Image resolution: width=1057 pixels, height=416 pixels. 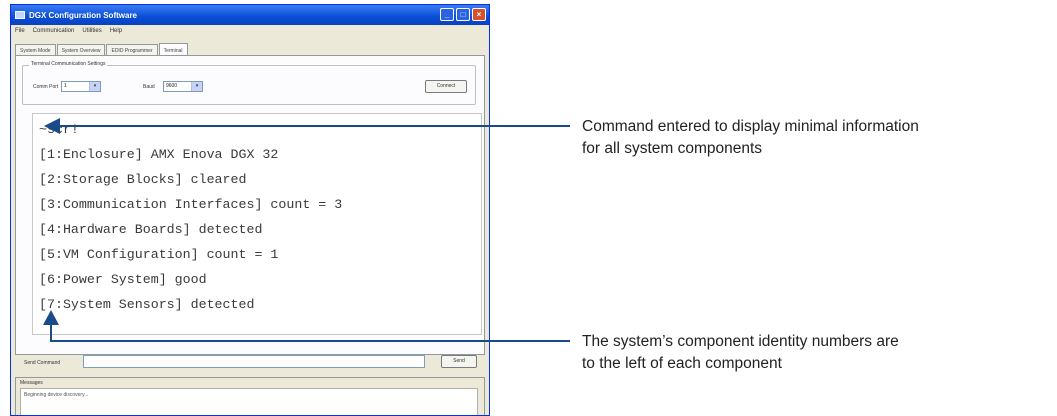 I want to click on title-bar: DGX Configuration Software _ □ ×, so click(x=250, y=15).